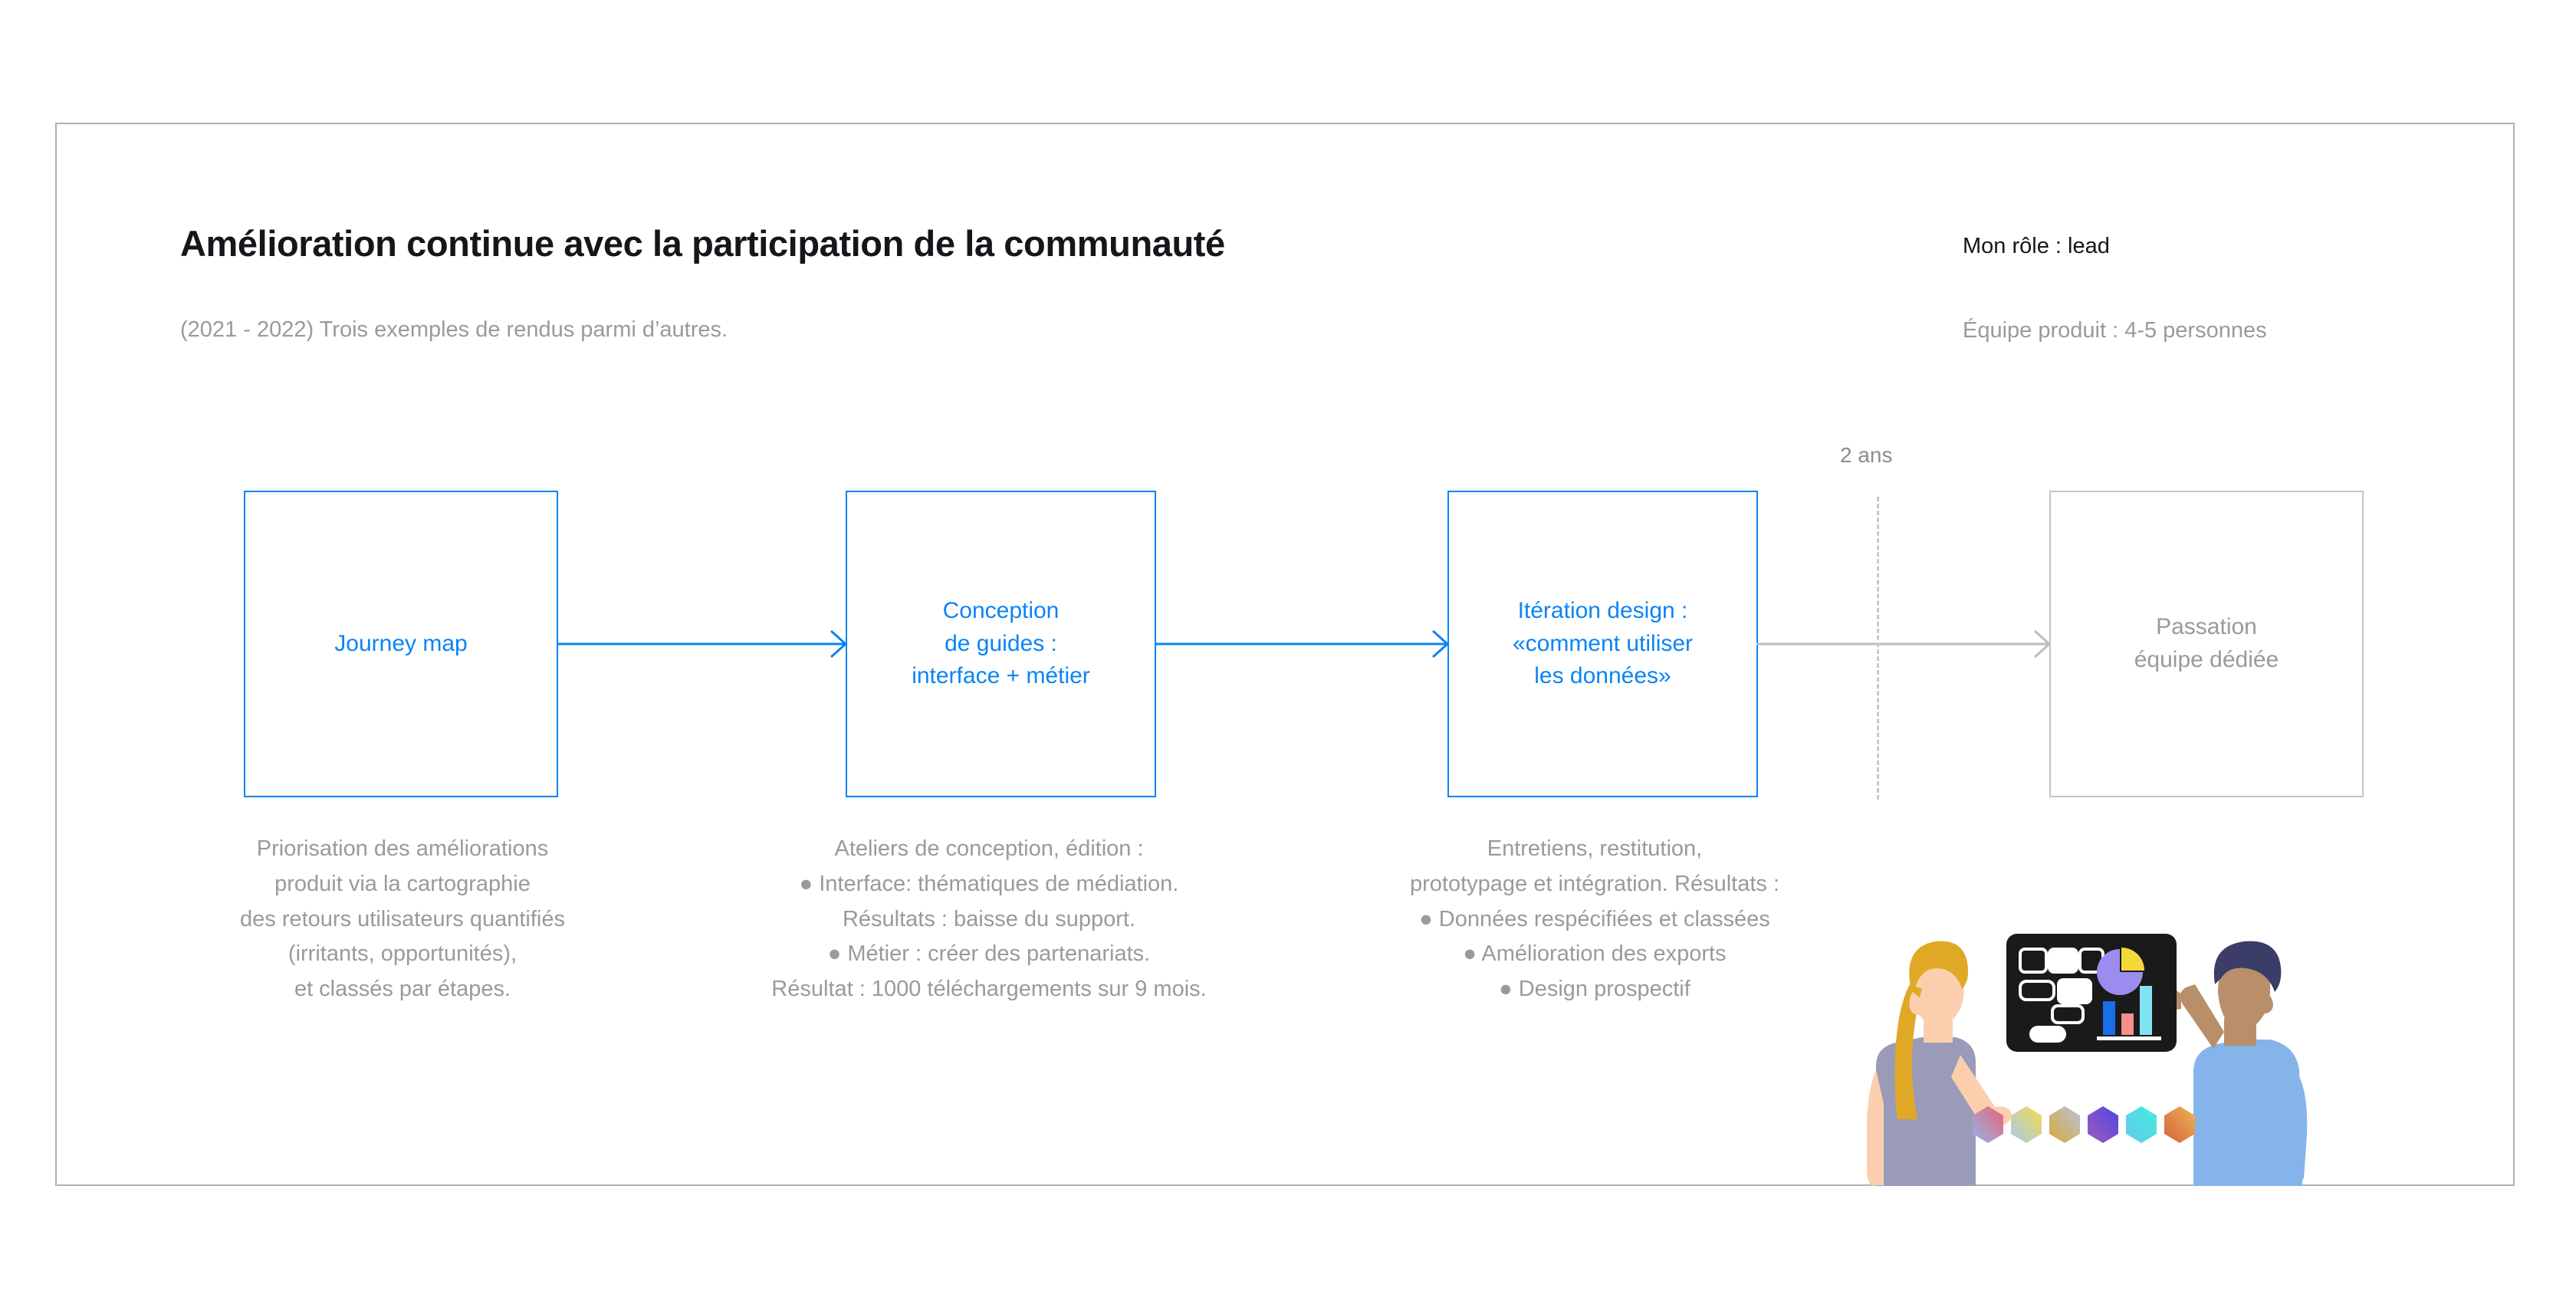  I want to click on role-label: Mon rôle : lead, so click(2037, 246).